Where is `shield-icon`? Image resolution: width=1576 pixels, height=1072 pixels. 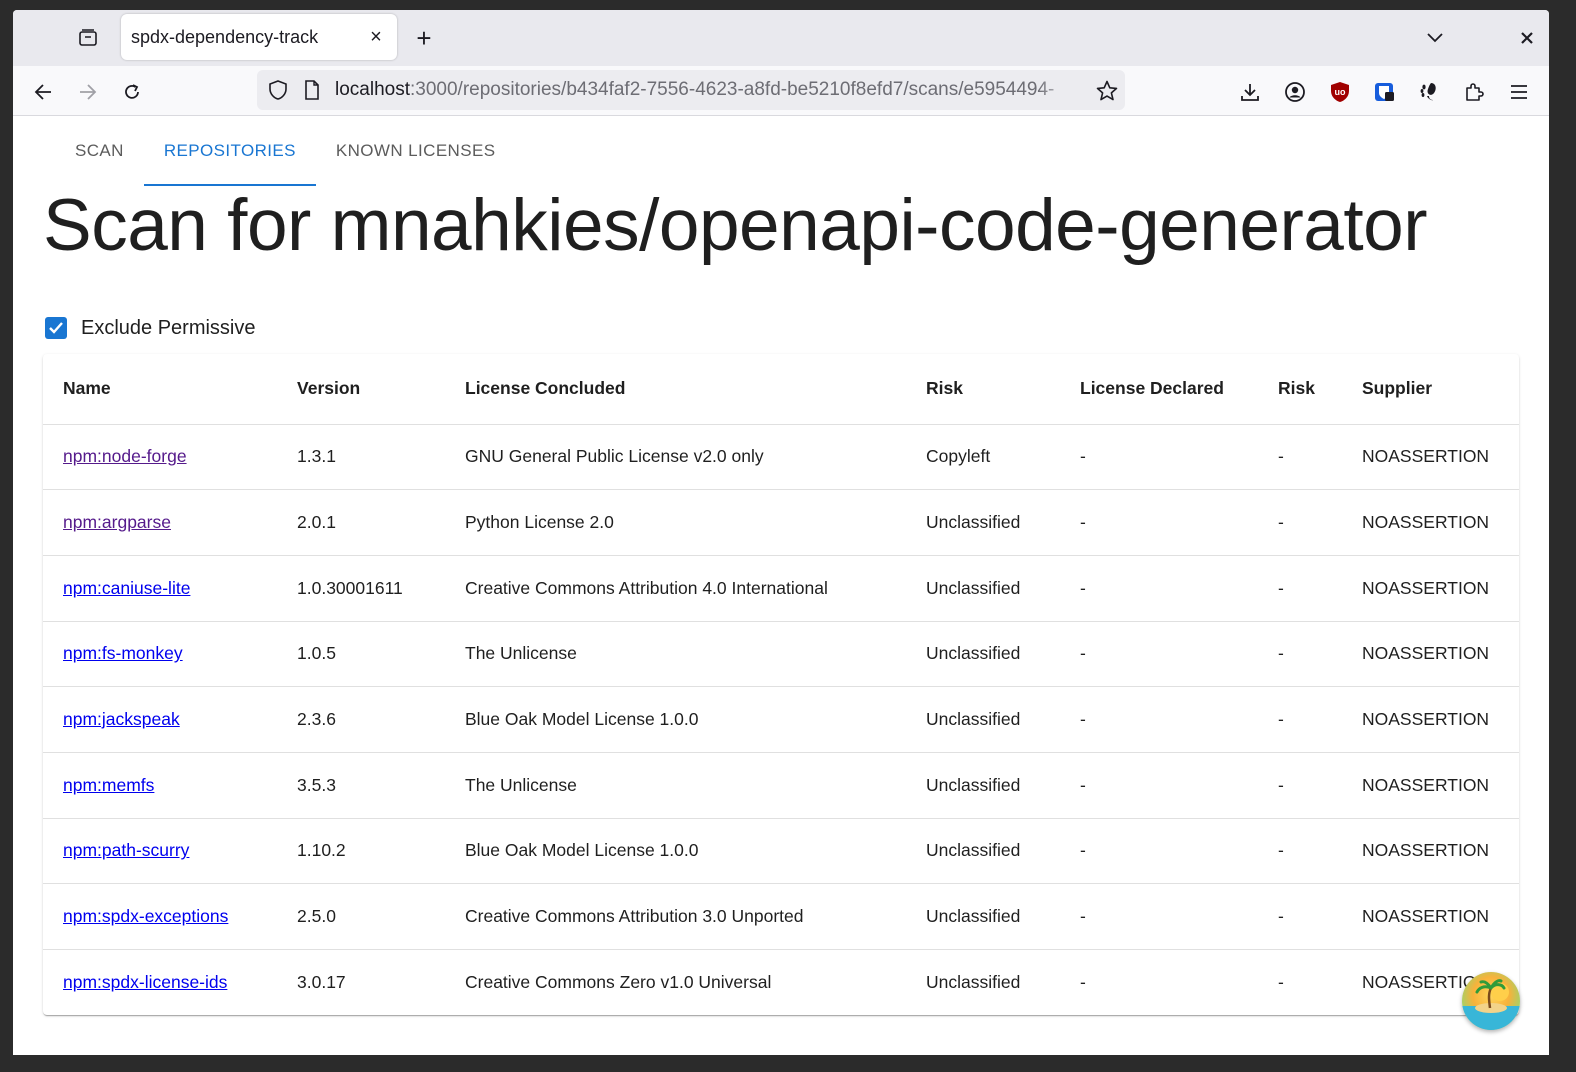
shield-icon is located at coordinates (278, 90).